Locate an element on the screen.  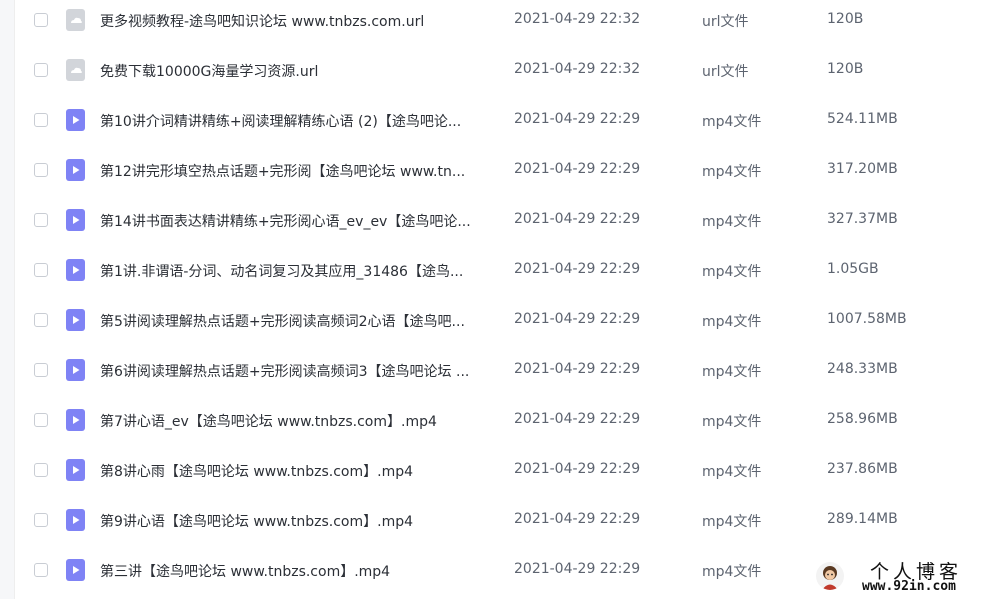
file-name: 第9讲心语【途鸟吧论坛 www.tnbzs.com】.mp4 is located at coordinates (297, 521).